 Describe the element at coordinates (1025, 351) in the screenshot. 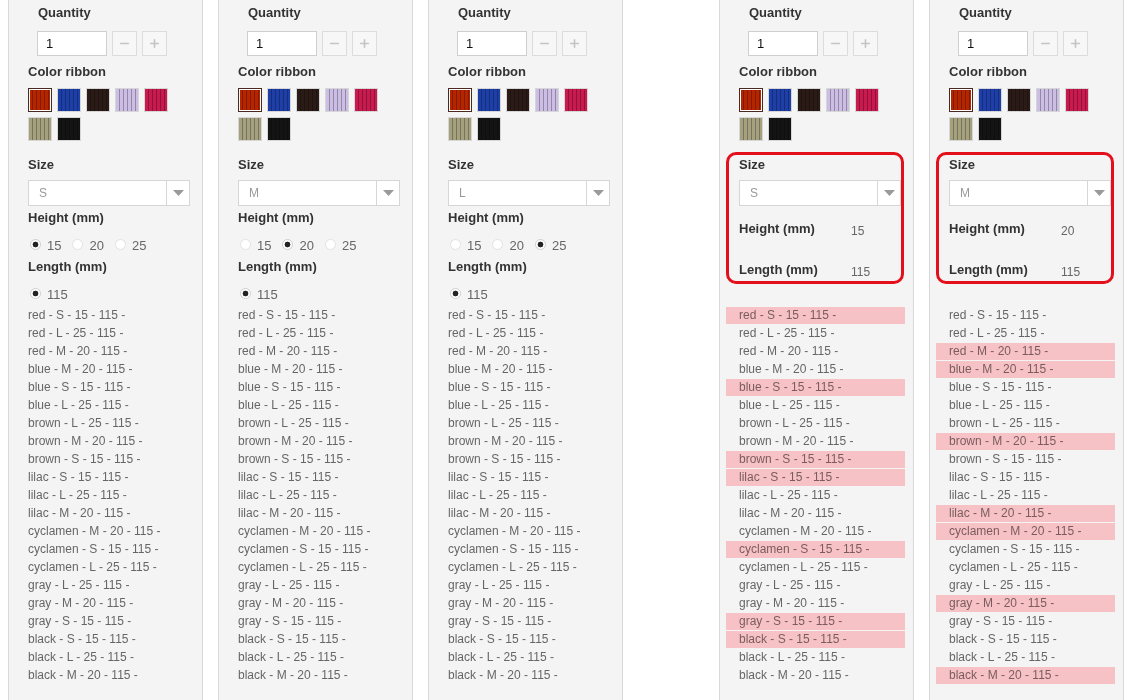

I see `variant-row: red - M - 20 - 115 -` at that location.